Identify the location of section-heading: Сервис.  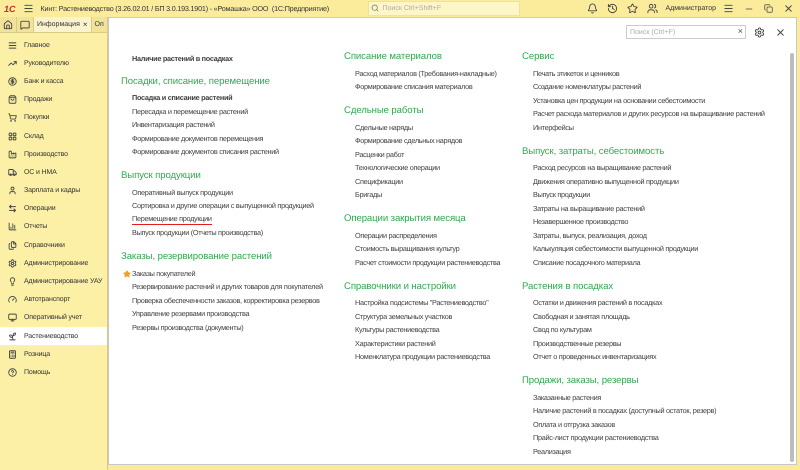
(539, 57).